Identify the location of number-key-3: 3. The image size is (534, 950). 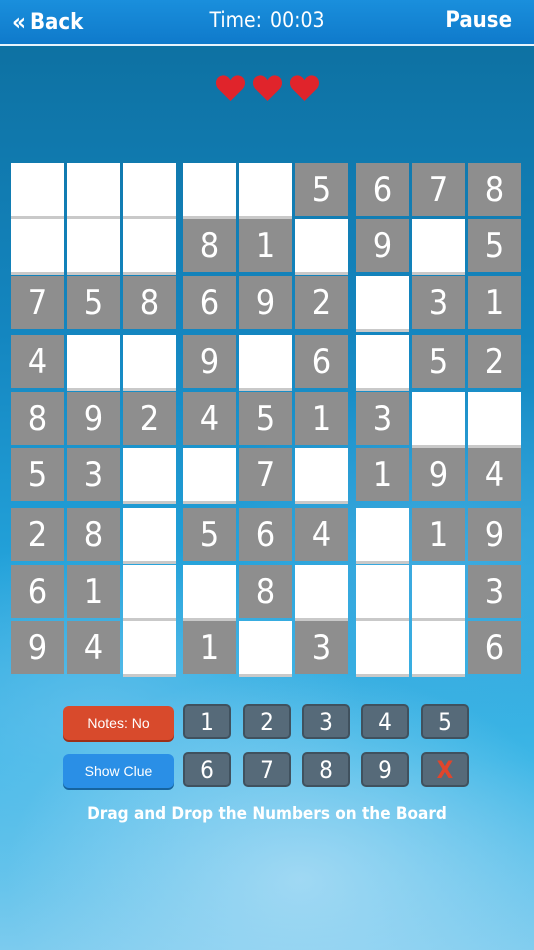
(326, 721).